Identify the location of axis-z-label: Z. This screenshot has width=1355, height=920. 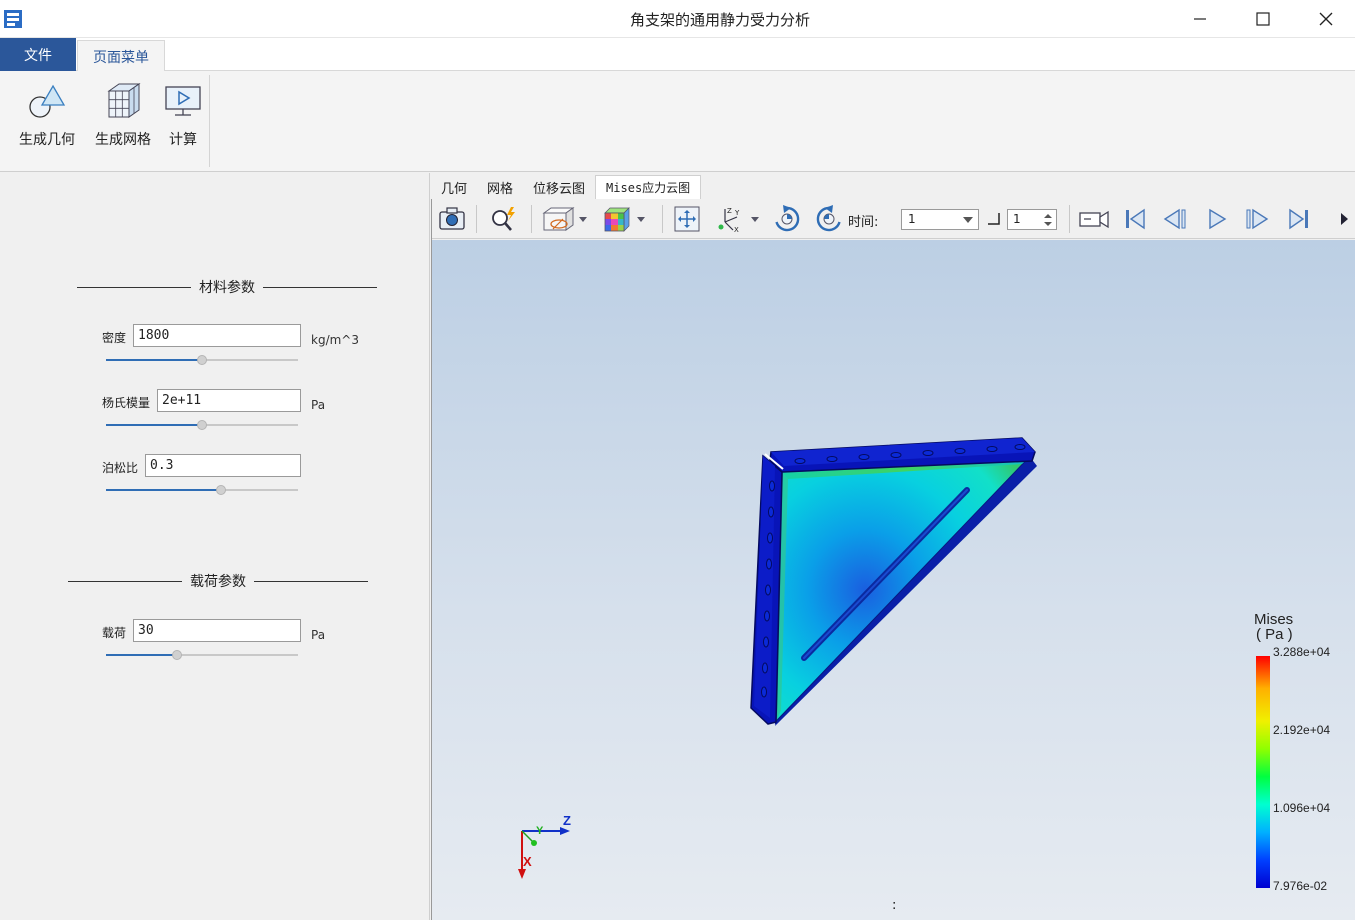
(567, 820).